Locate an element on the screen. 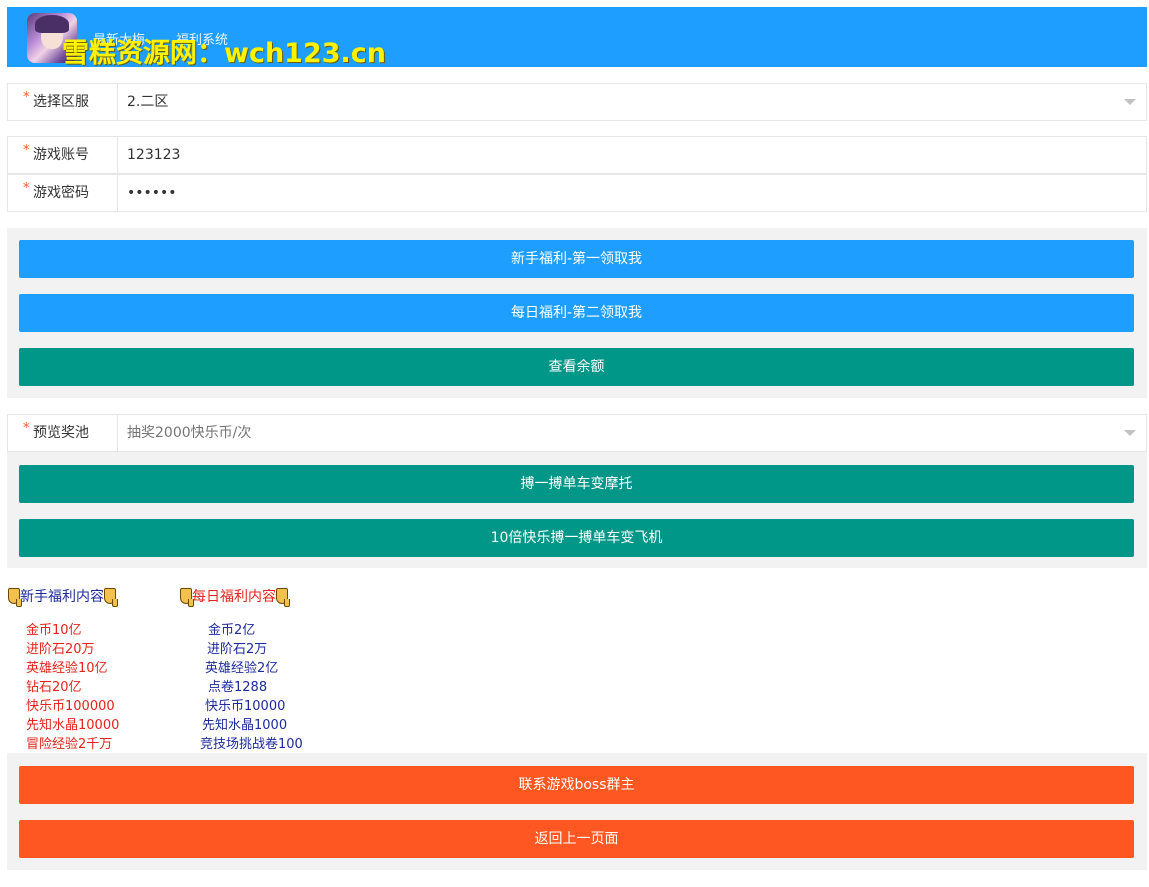 The height and width of the screenshot is (887, 1149). contact-boss-button: 联系游戏boss群主 is located at coordinates (576, 785).